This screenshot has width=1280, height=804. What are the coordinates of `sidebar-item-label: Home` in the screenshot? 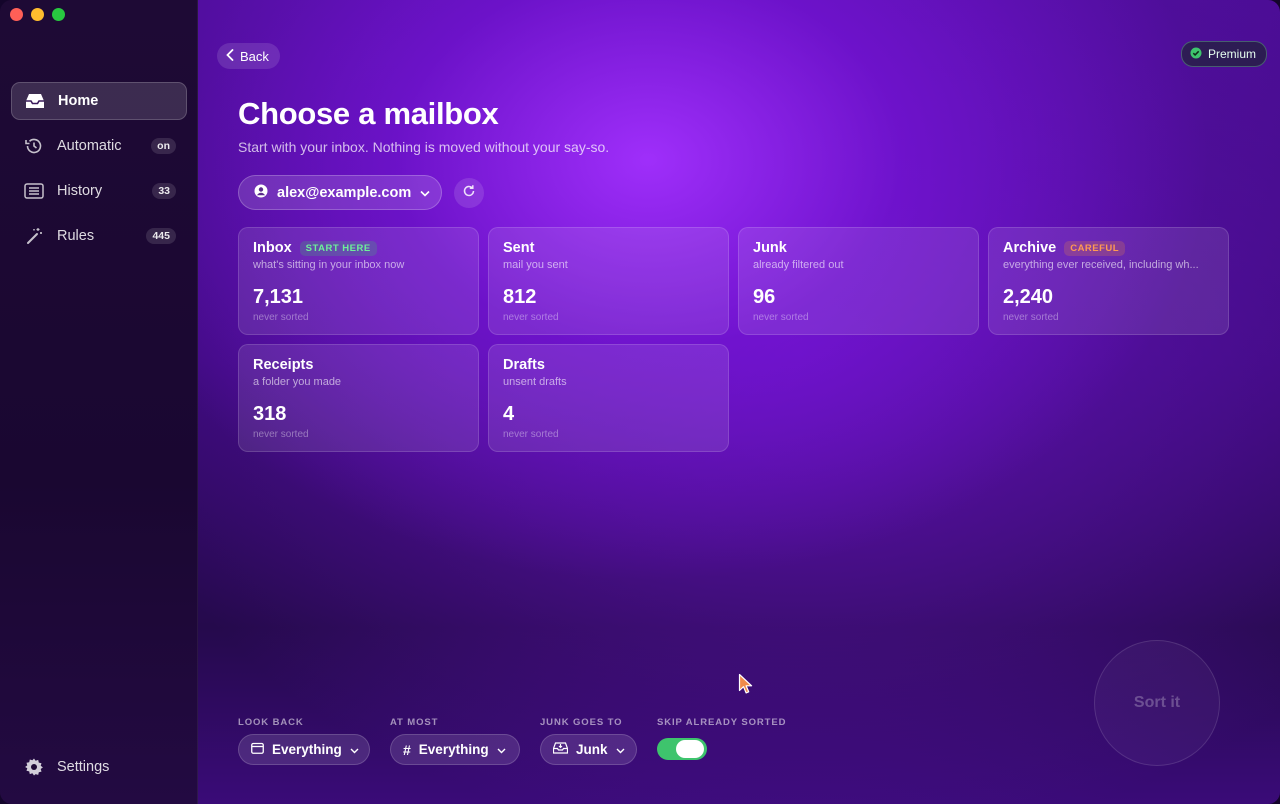 It's located at (78, 101).